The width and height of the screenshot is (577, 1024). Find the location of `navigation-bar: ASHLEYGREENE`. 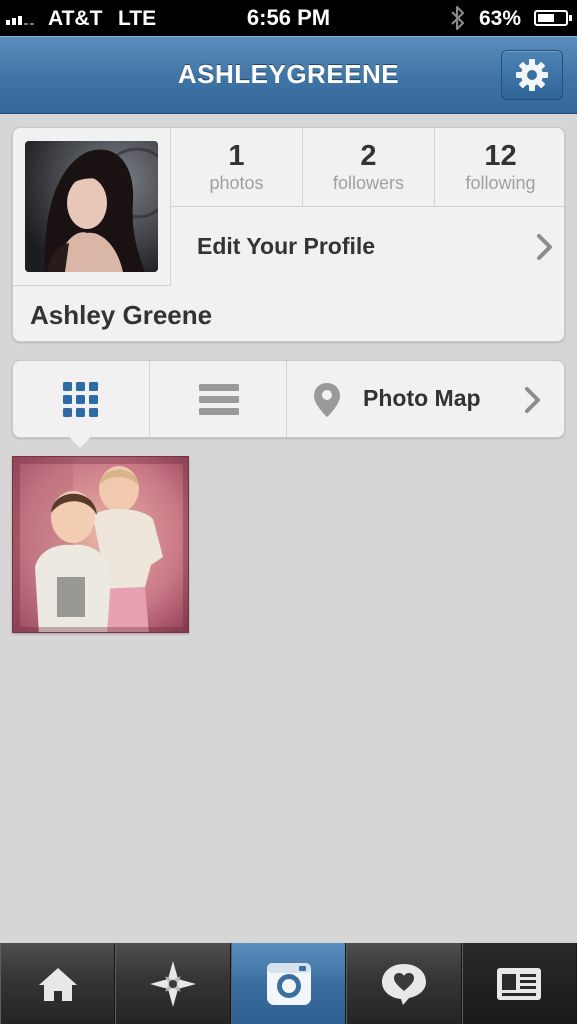

navigation-bar: ASHLEYGREENE is located at coordinates (288, 75).